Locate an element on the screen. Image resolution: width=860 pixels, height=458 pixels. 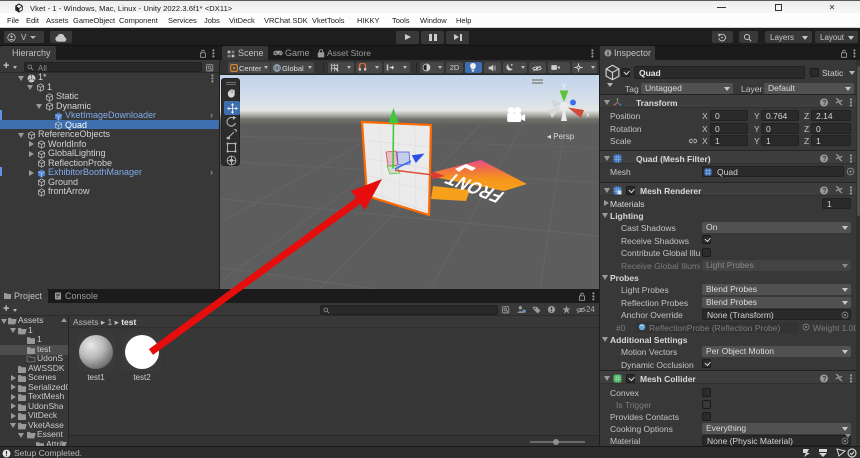
svg-text: y is located at coordinates (564, 86).